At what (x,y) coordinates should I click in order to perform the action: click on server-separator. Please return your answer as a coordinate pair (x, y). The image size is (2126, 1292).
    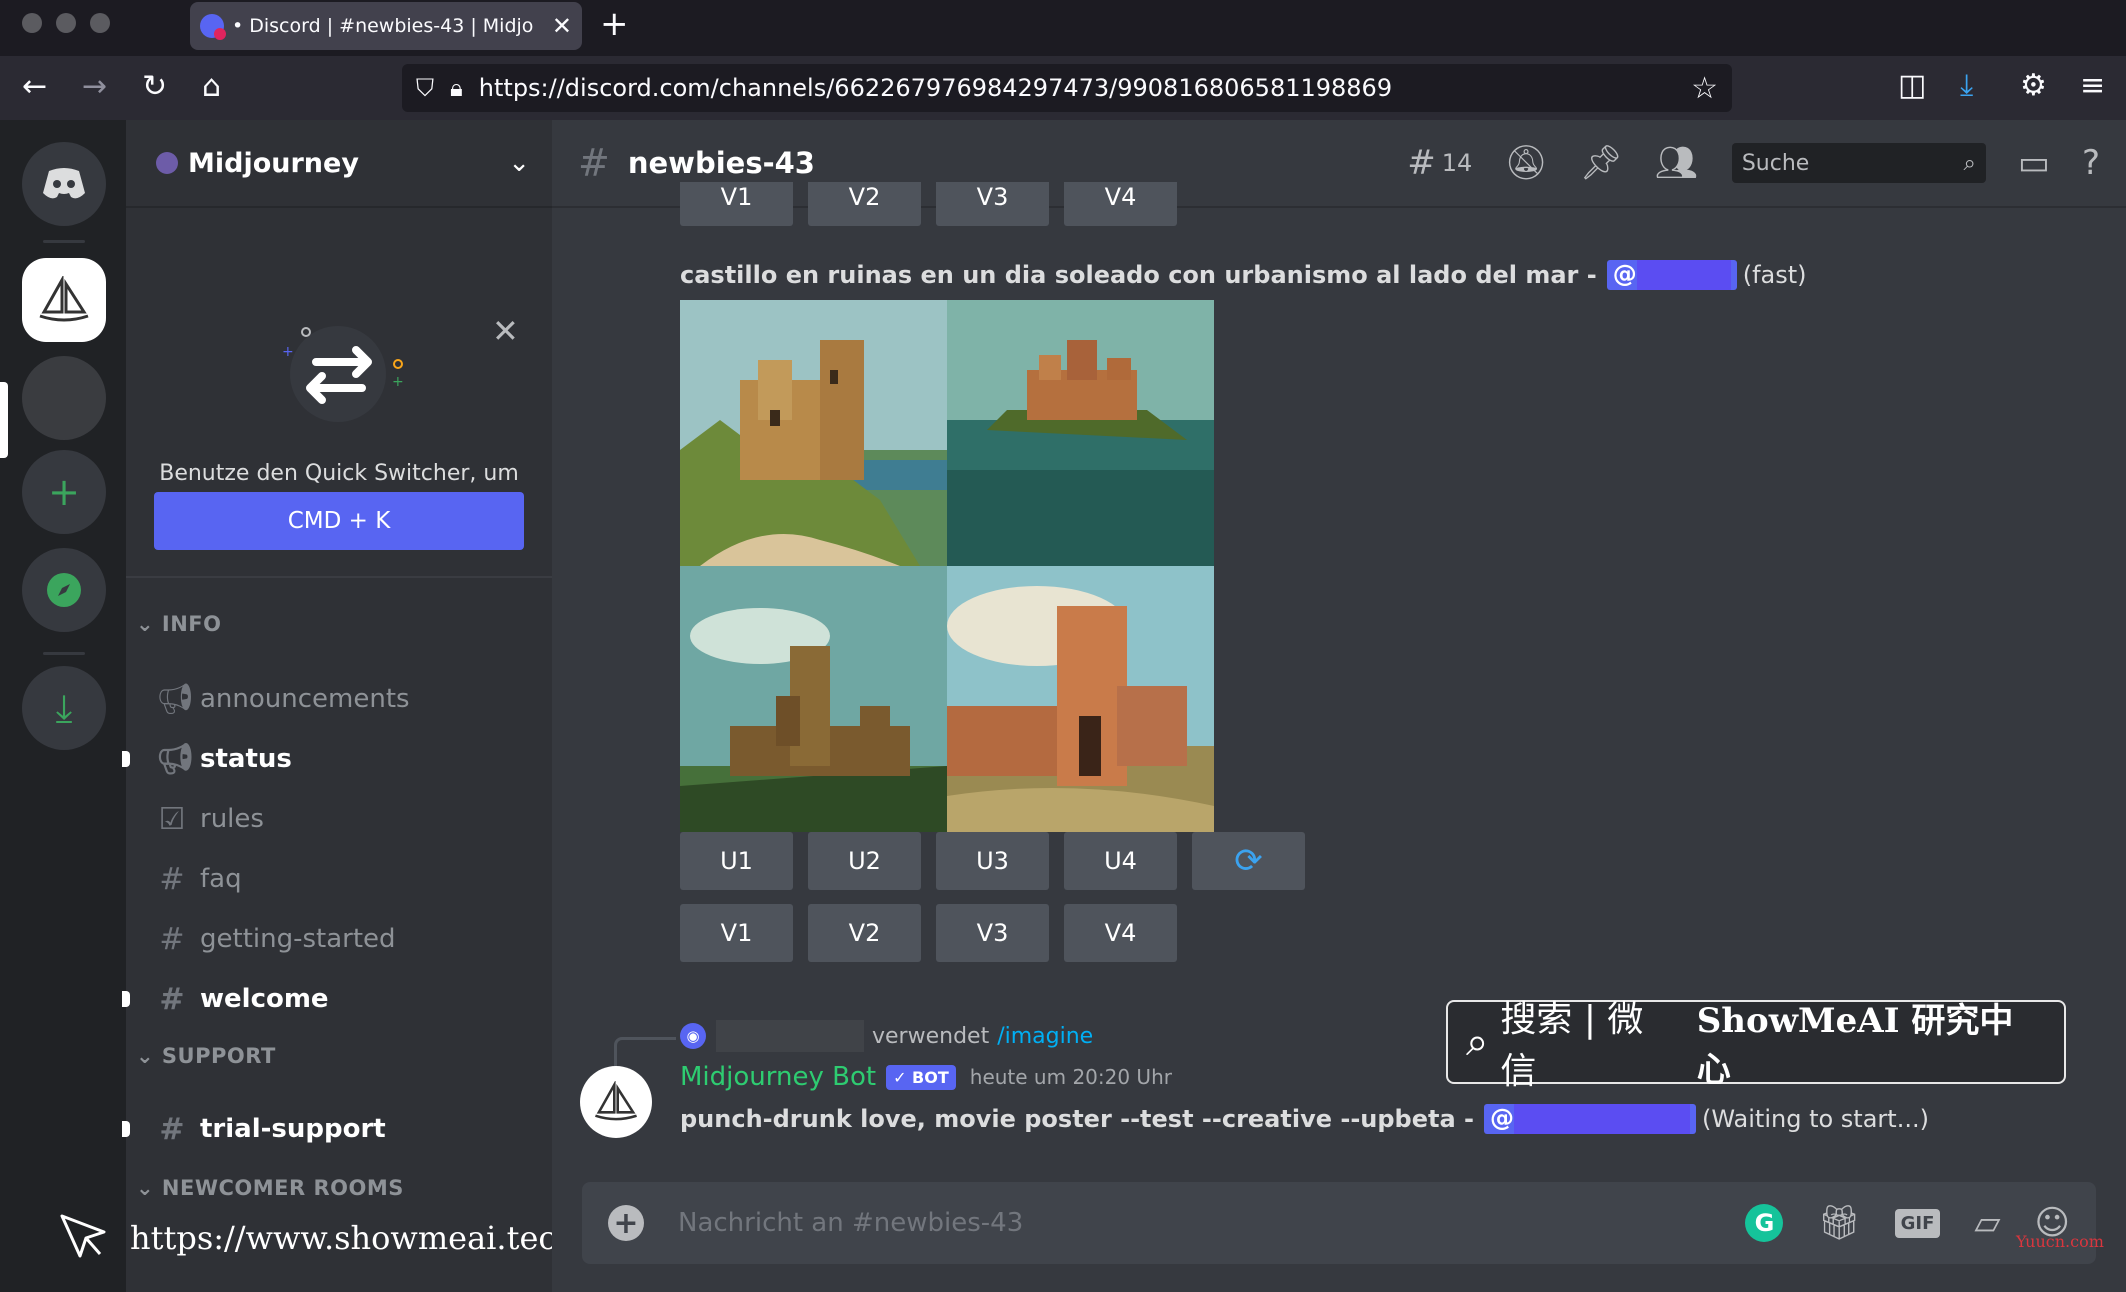
    Looking at the image, I should click on (64, 653).